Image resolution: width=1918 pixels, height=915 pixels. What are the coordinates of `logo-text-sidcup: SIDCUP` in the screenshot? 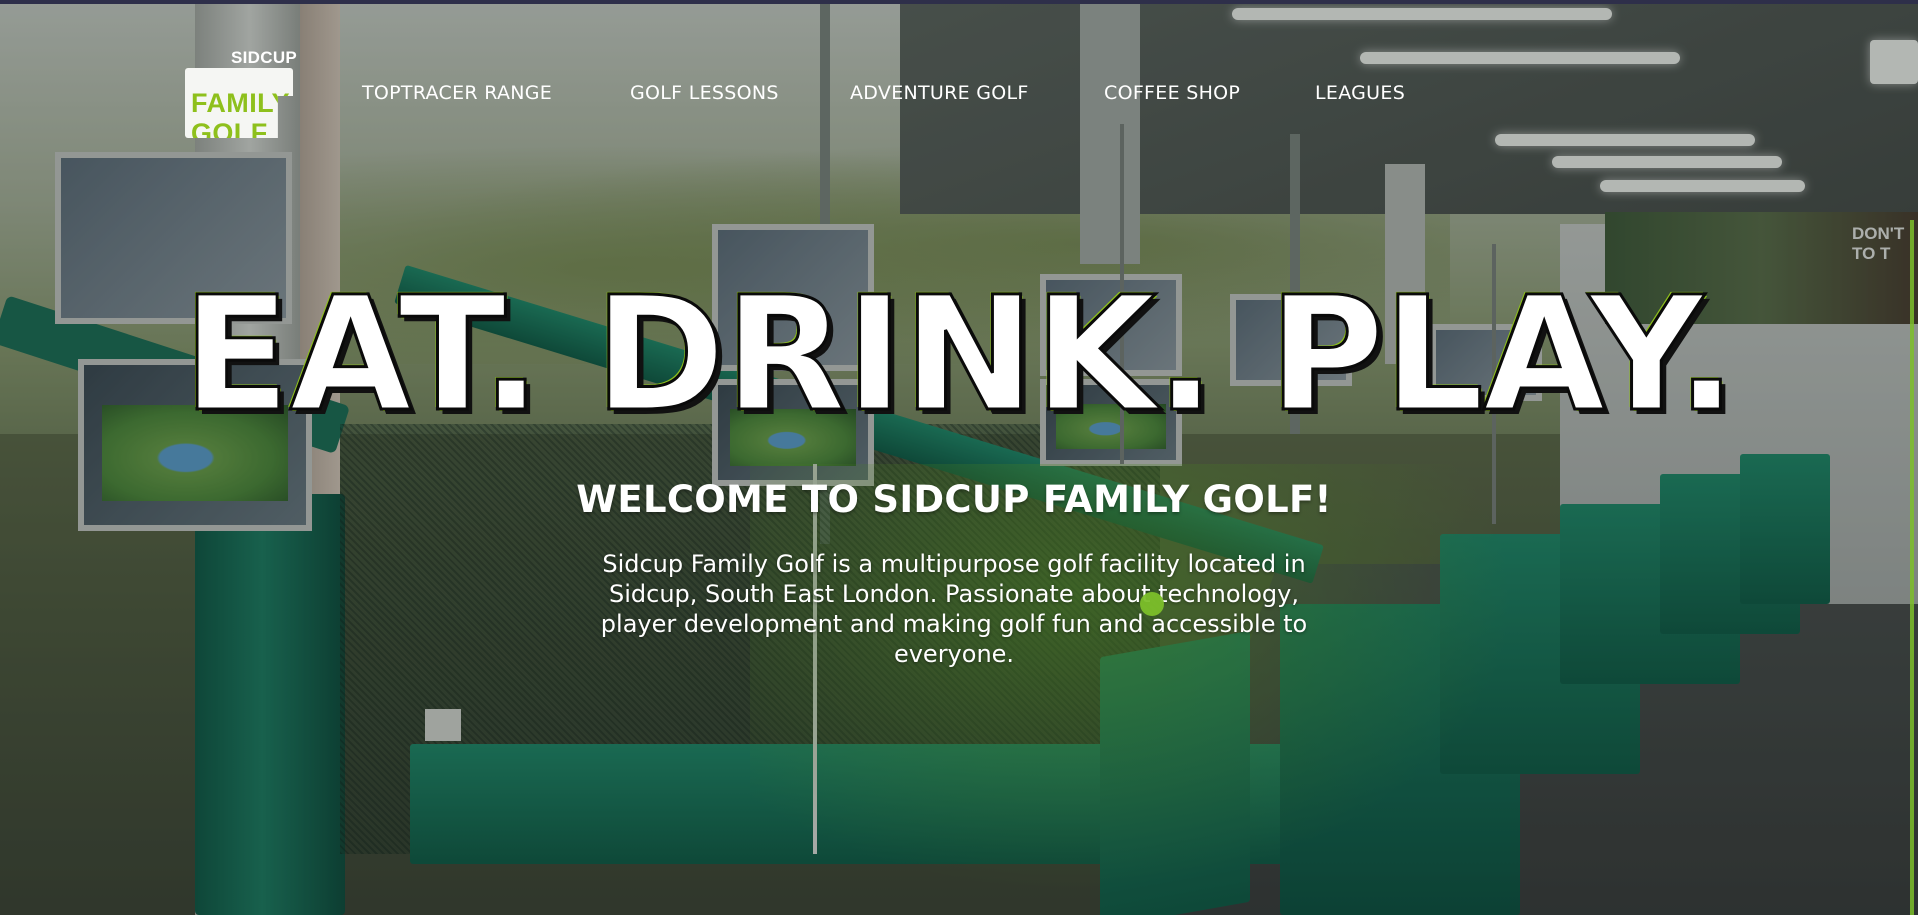 It's located at (264, 57).